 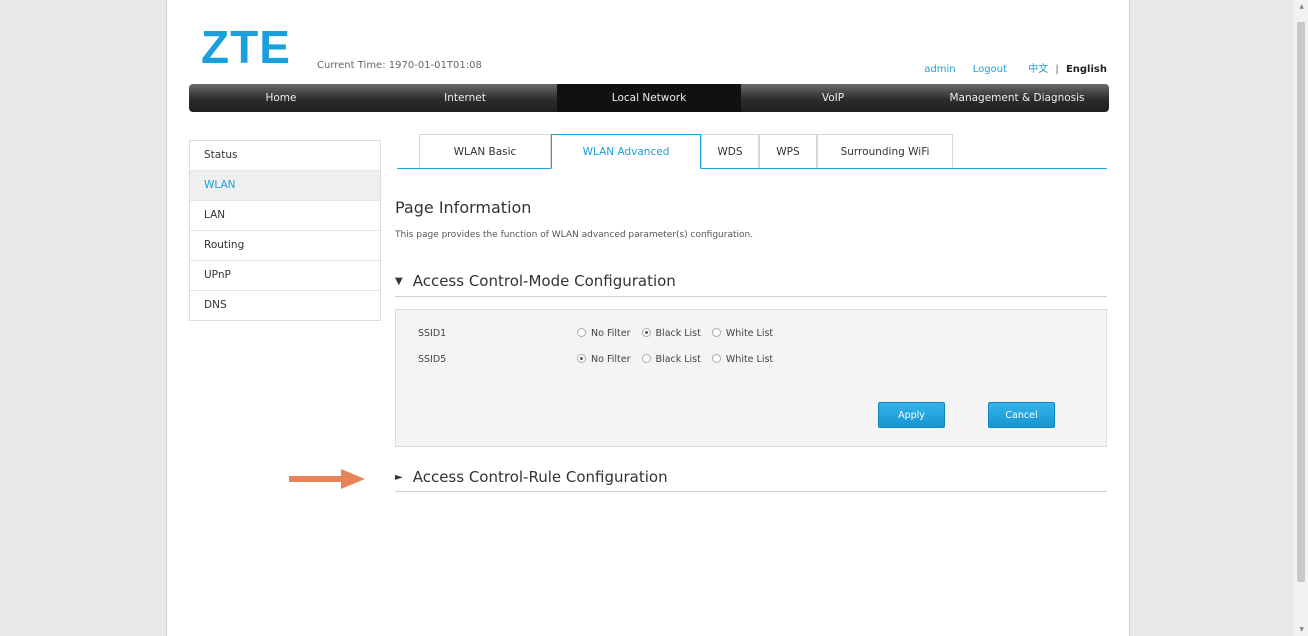 What do you see at coordinates (833, 98) in the screenshot?
I see `nav-voip: VoIP` at bounding box center [833, 98].